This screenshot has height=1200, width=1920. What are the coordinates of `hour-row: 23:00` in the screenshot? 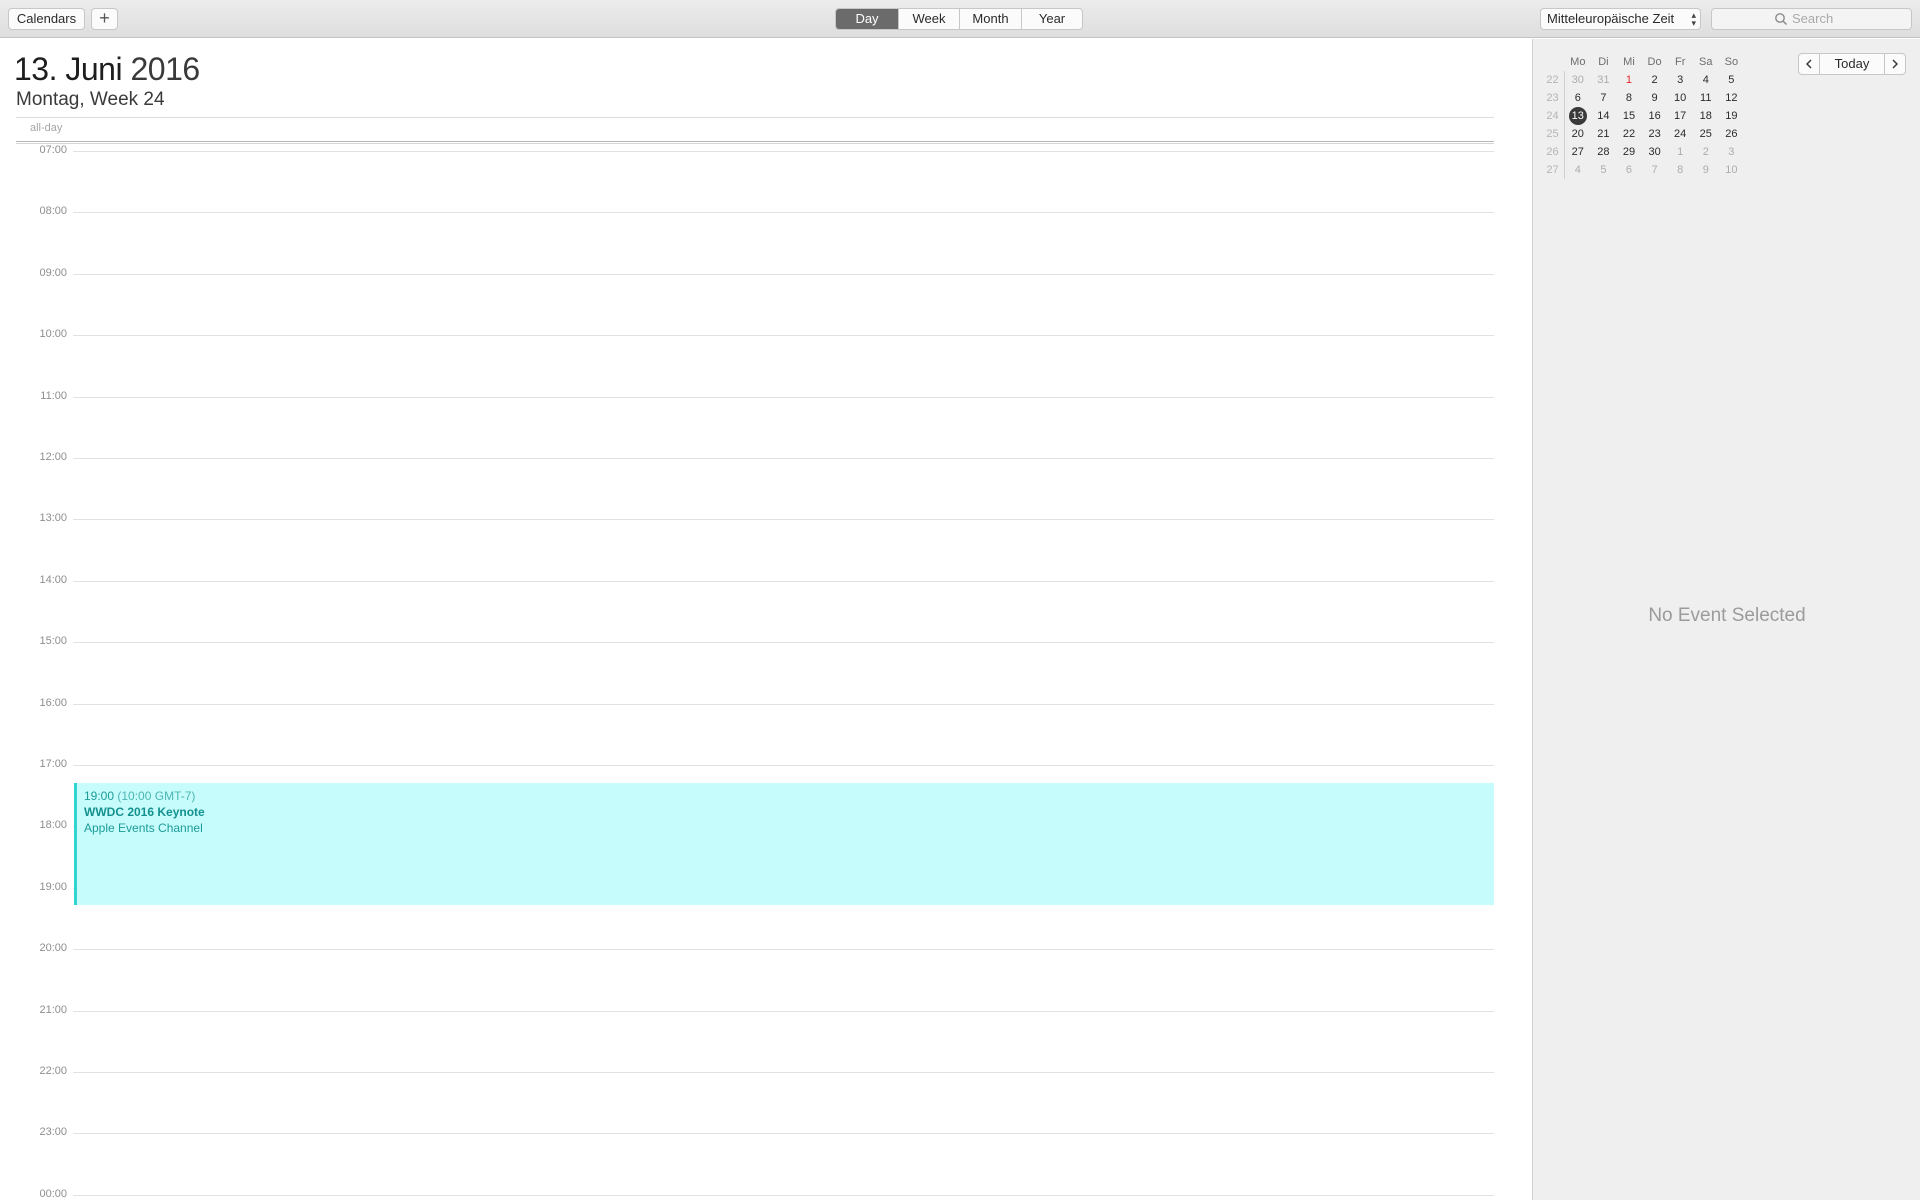 It's located at (750, 1160).